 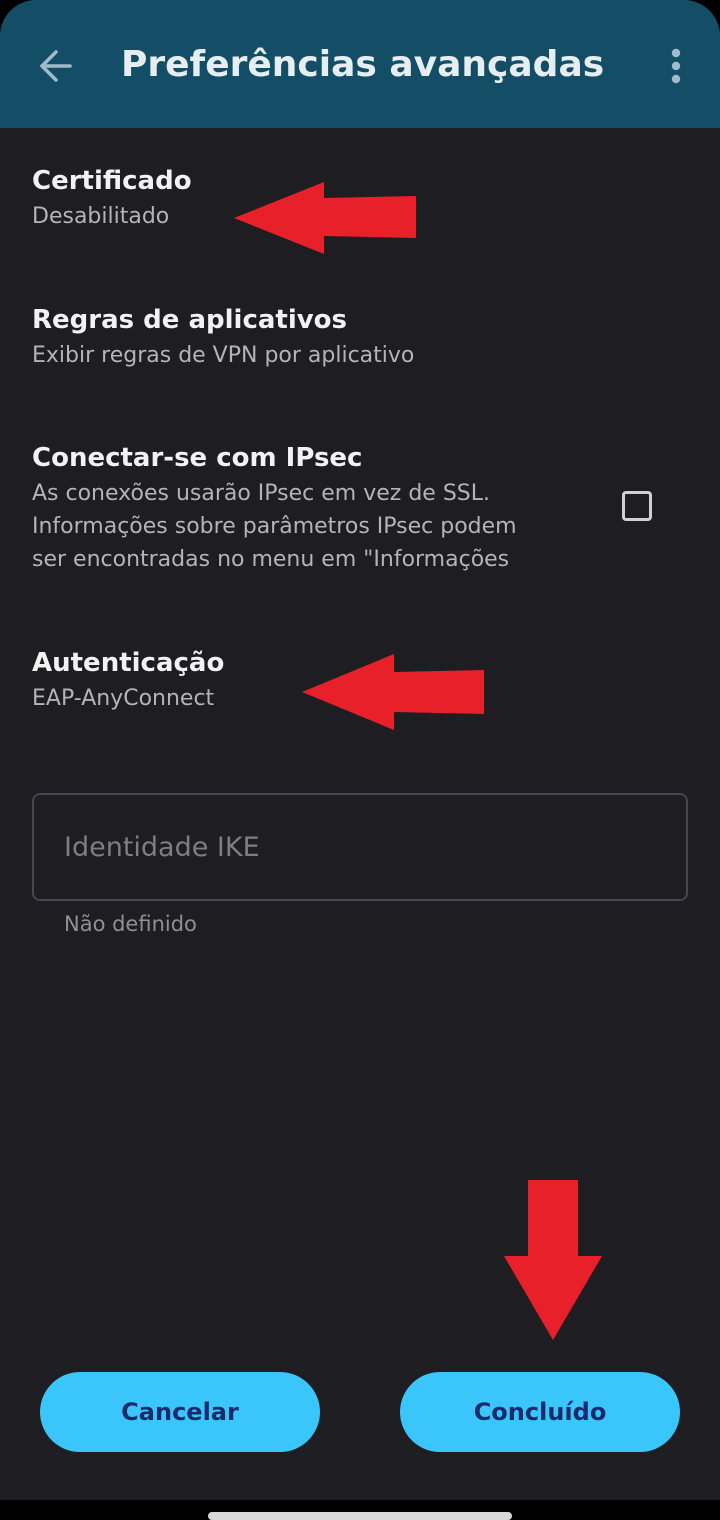 I want to click on ike-identity-field, so click(x=360, y=847).